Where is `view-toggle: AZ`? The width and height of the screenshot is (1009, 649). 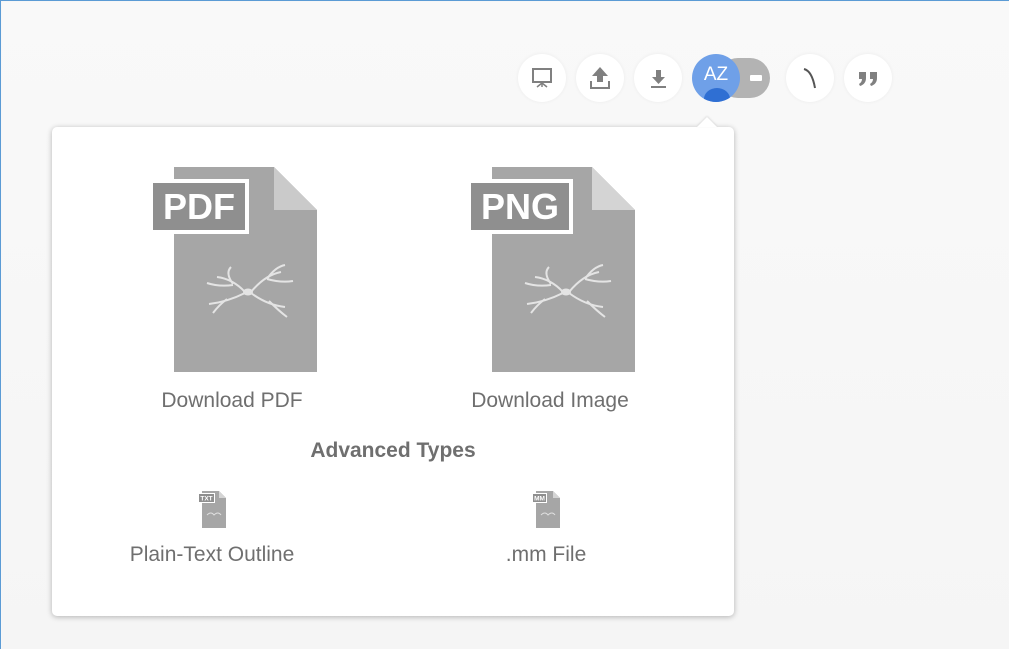
view-toggle: AZ is located at coordinates (734, 78).